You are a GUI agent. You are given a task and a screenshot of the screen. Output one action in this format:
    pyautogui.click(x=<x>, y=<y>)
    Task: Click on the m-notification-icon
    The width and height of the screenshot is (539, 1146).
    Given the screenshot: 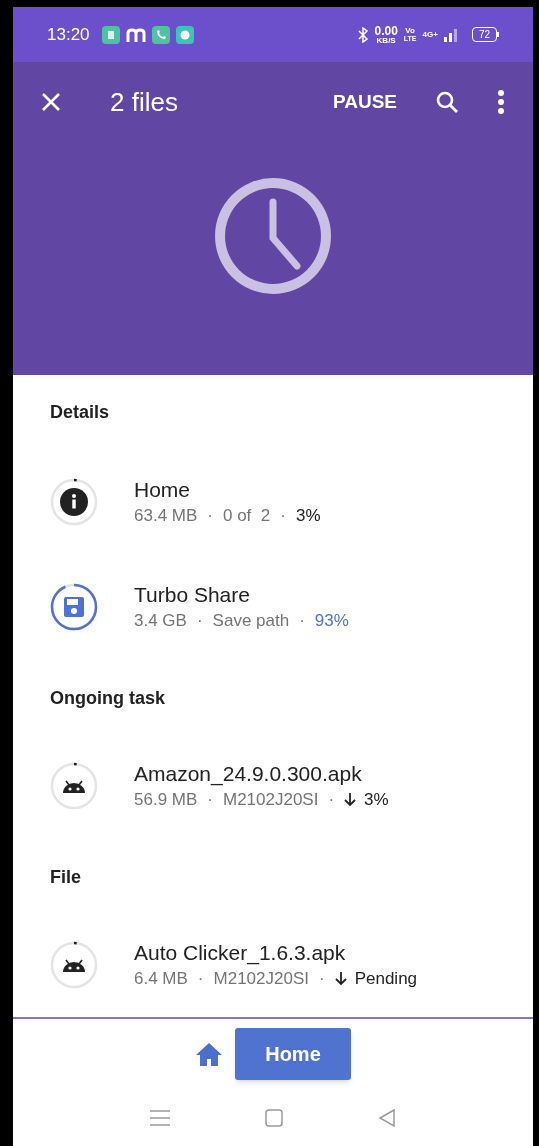 What is the action you would take?
    pyautogui.click(x=135, y=34)
    